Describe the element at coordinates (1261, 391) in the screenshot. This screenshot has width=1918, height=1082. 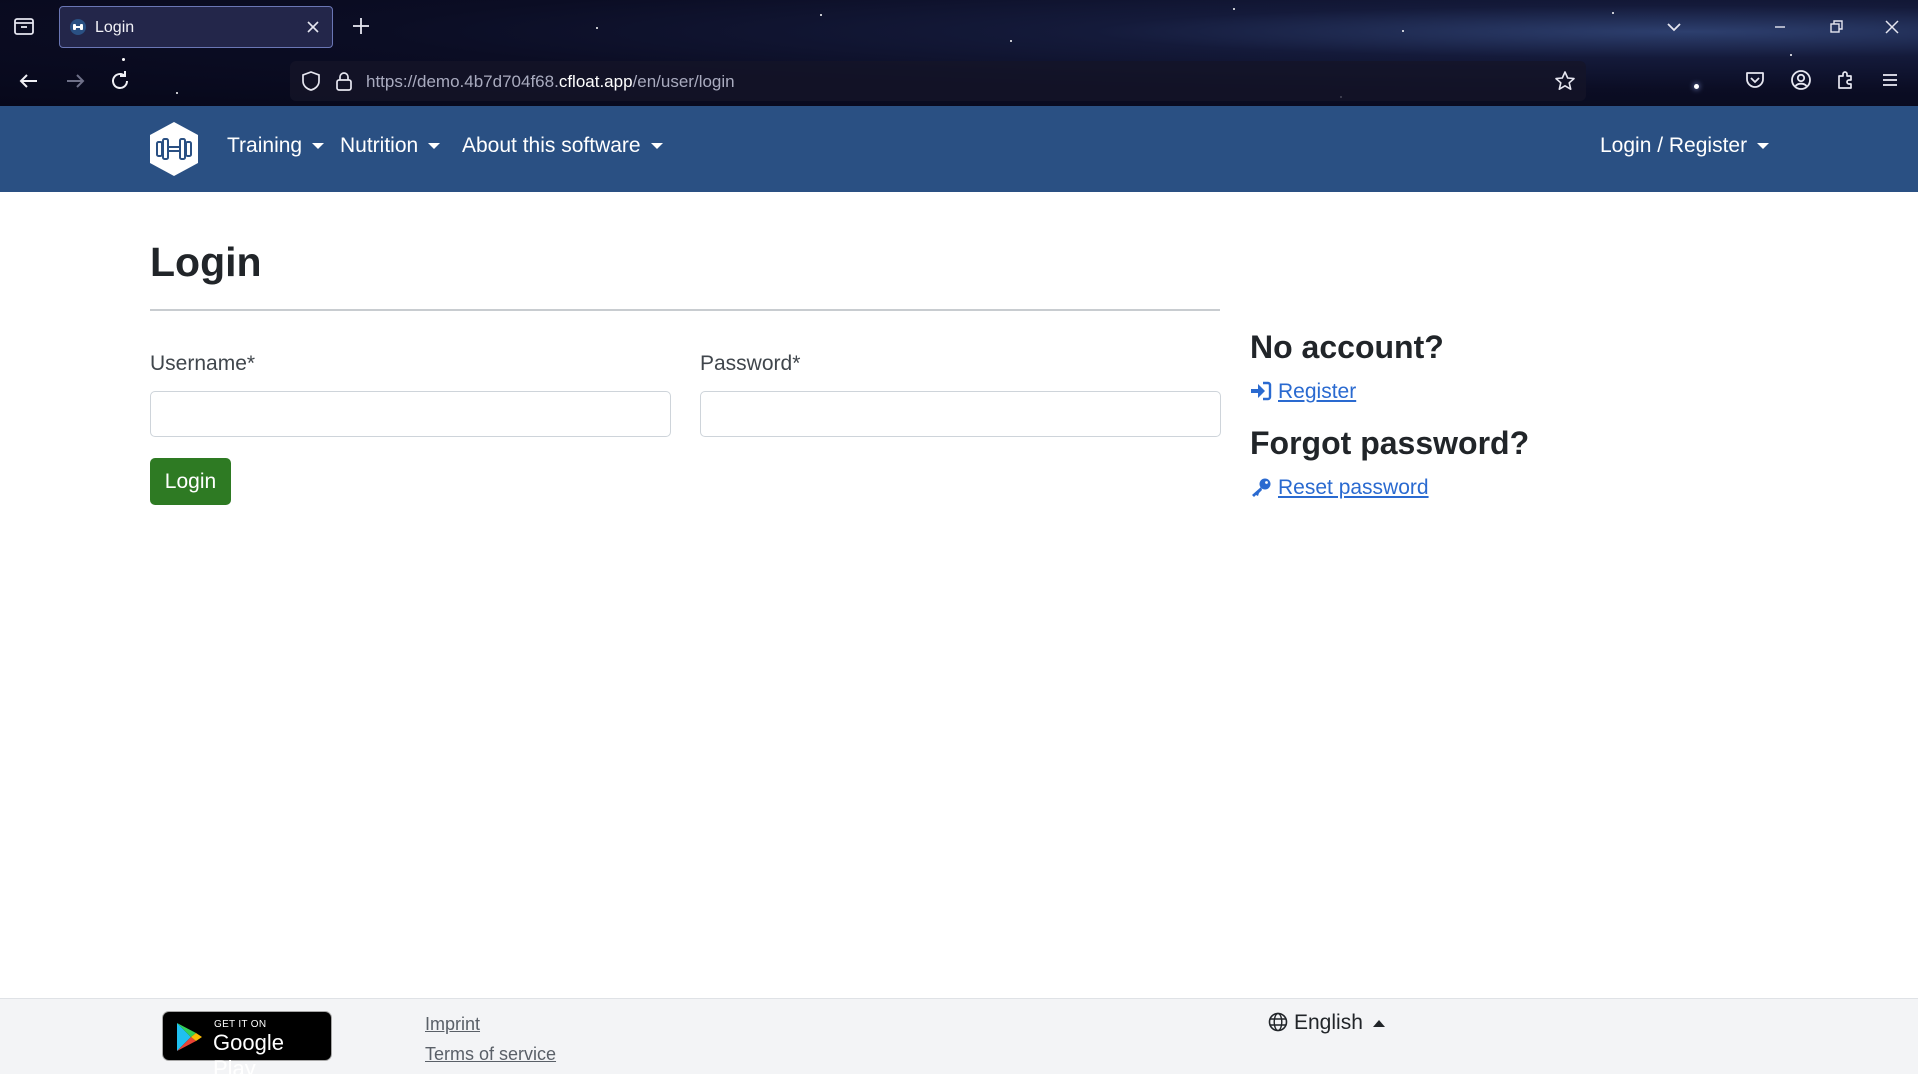
I see `sign-in-icon` at that location.